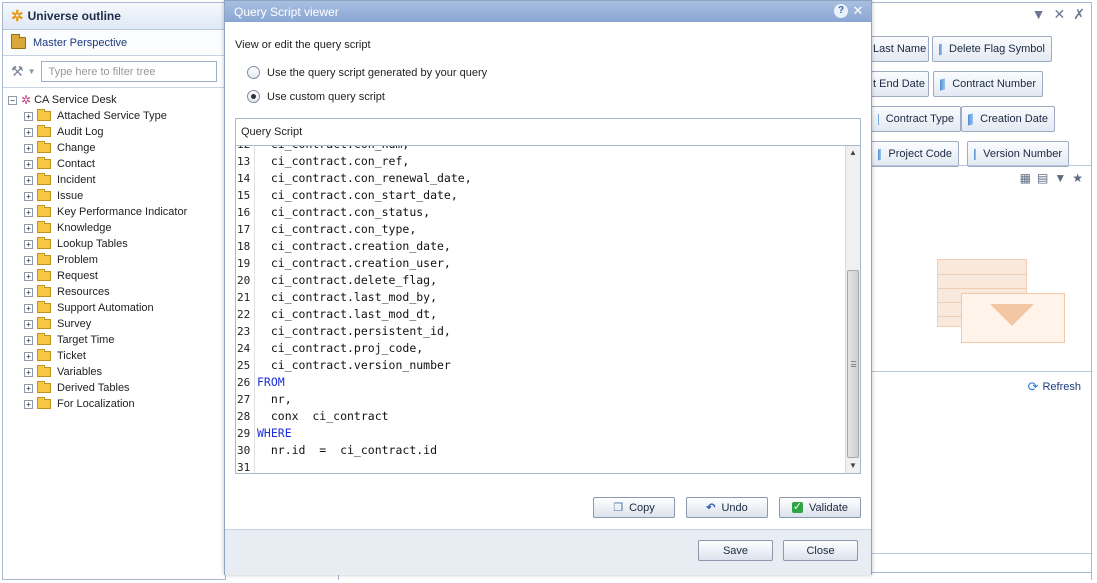 Image resolution: width=1097 pixels, height=583 pixels. Describe the element at coordinates (116, 372) in the screenshot. I see `tree-item: + Variables` at that location.